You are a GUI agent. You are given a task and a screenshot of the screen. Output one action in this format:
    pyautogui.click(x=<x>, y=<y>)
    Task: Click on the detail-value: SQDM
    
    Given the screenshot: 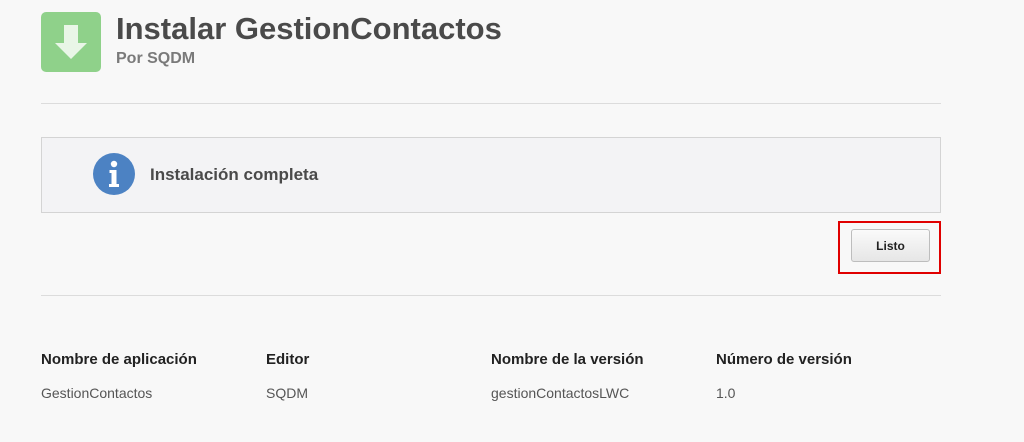 What is the action you would take?
    pyautogui.click(x=287, y=393)
    